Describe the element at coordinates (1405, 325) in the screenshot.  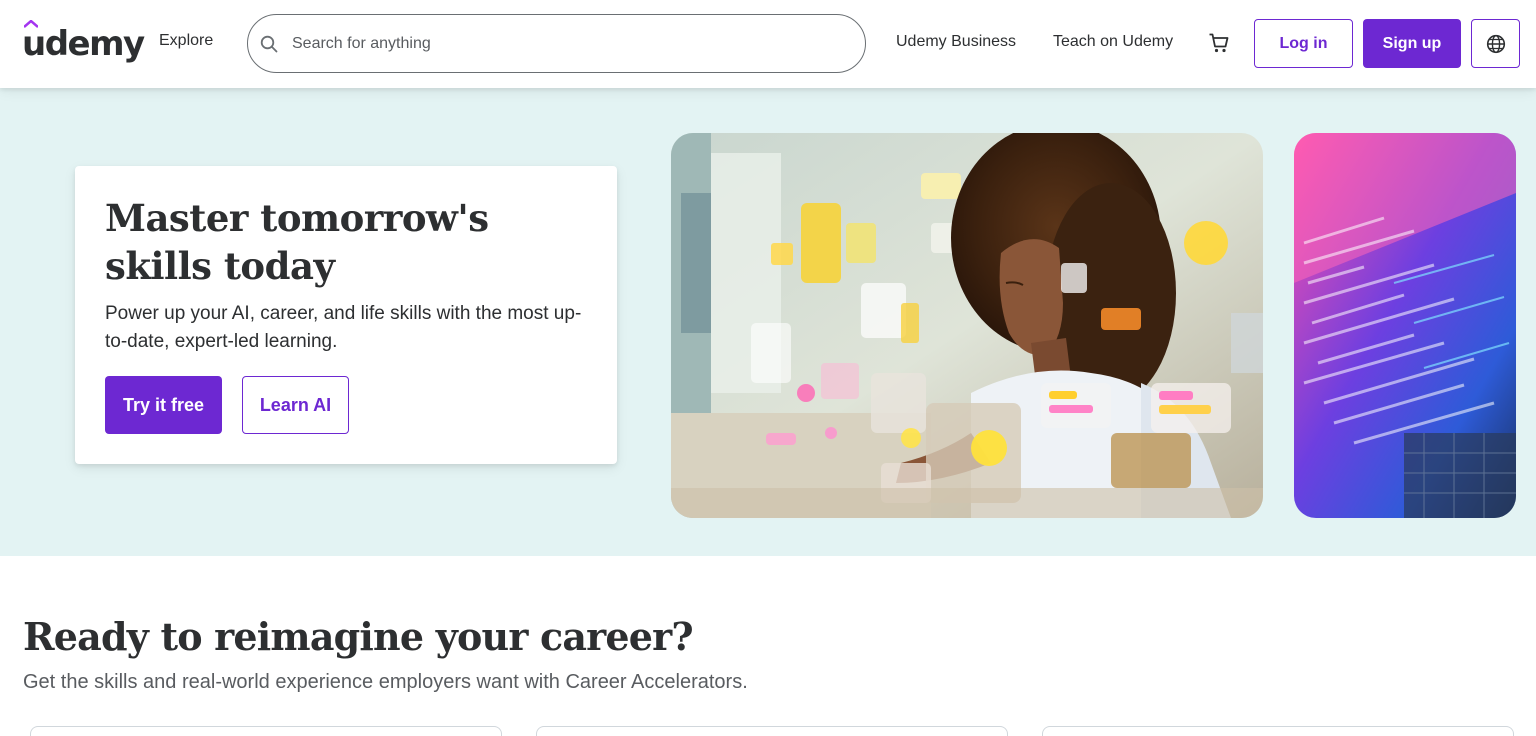
I see `hero-image-code-glass` at that location.